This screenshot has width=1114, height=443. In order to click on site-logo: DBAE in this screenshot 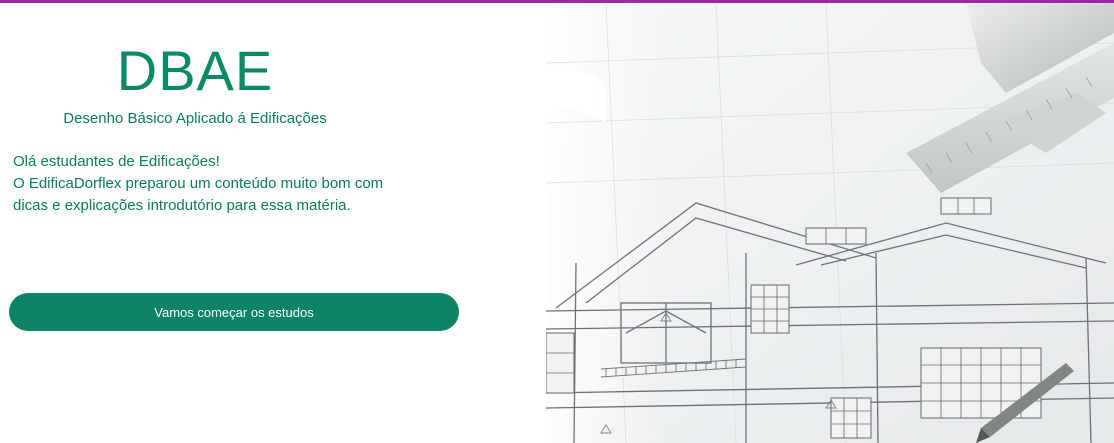, I will do `click(195, 71)`.